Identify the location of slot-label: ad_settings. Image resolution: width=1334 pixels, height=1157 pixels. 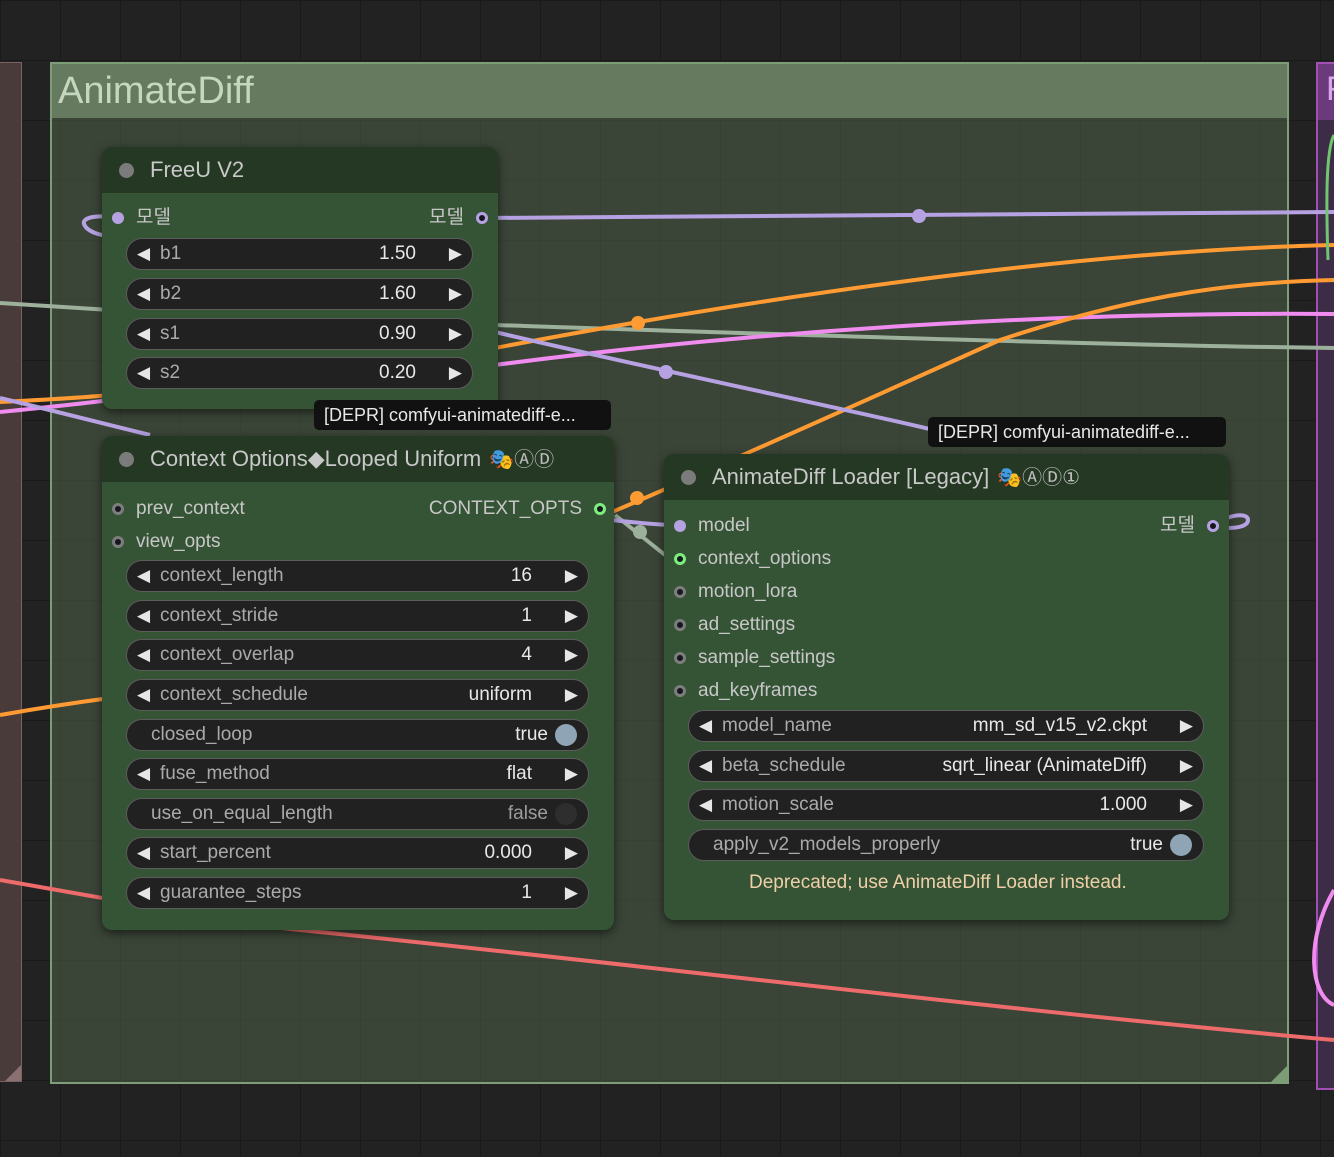
(747, 624).